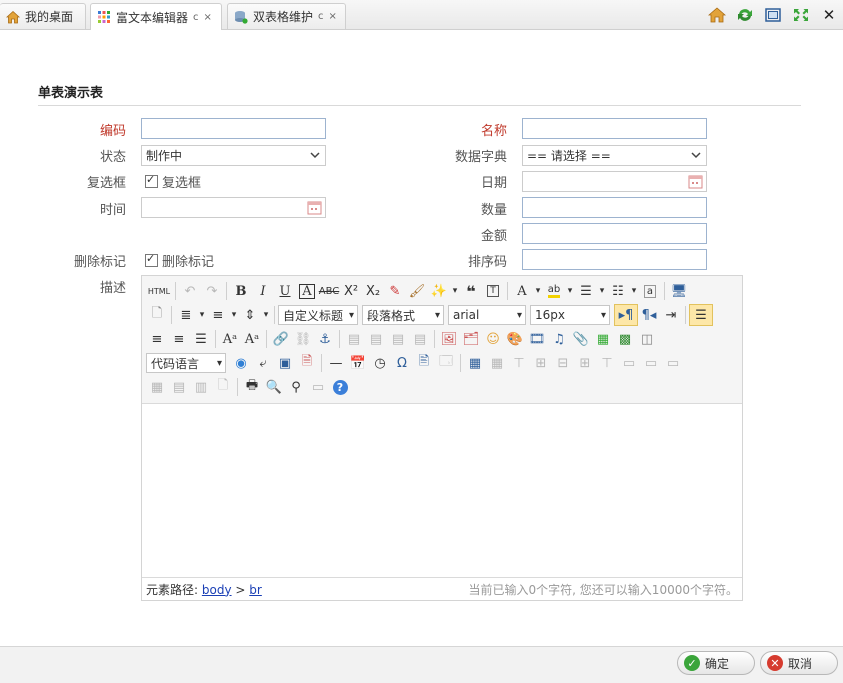 Image resolution: width=843 pixels, height=683 pixels. I want to click on font-border-icon: A, so click(307, 291).